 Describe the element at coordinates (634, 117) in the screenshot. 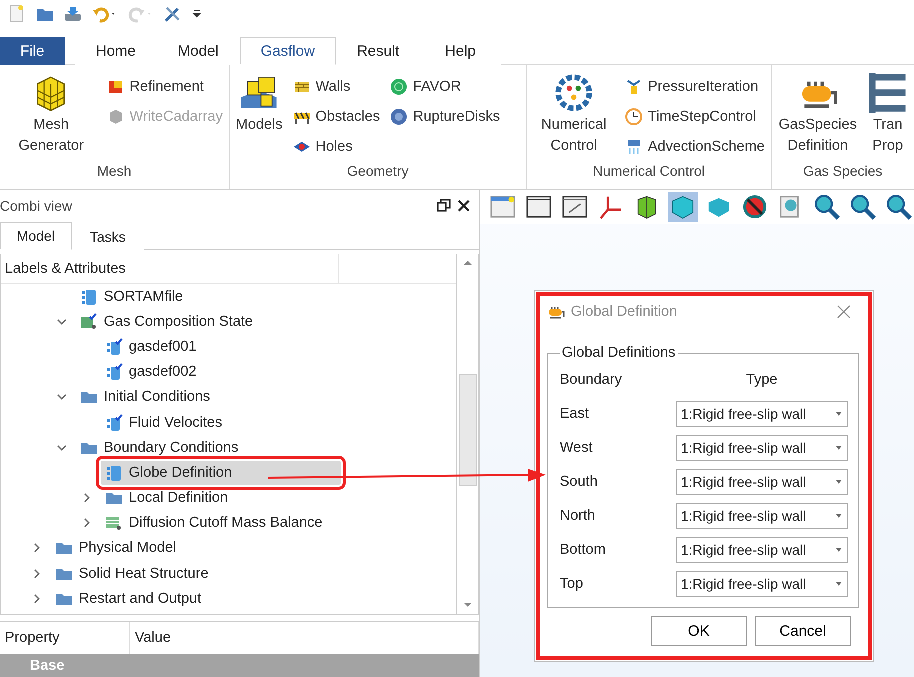

I see `clock-icon` at that location.